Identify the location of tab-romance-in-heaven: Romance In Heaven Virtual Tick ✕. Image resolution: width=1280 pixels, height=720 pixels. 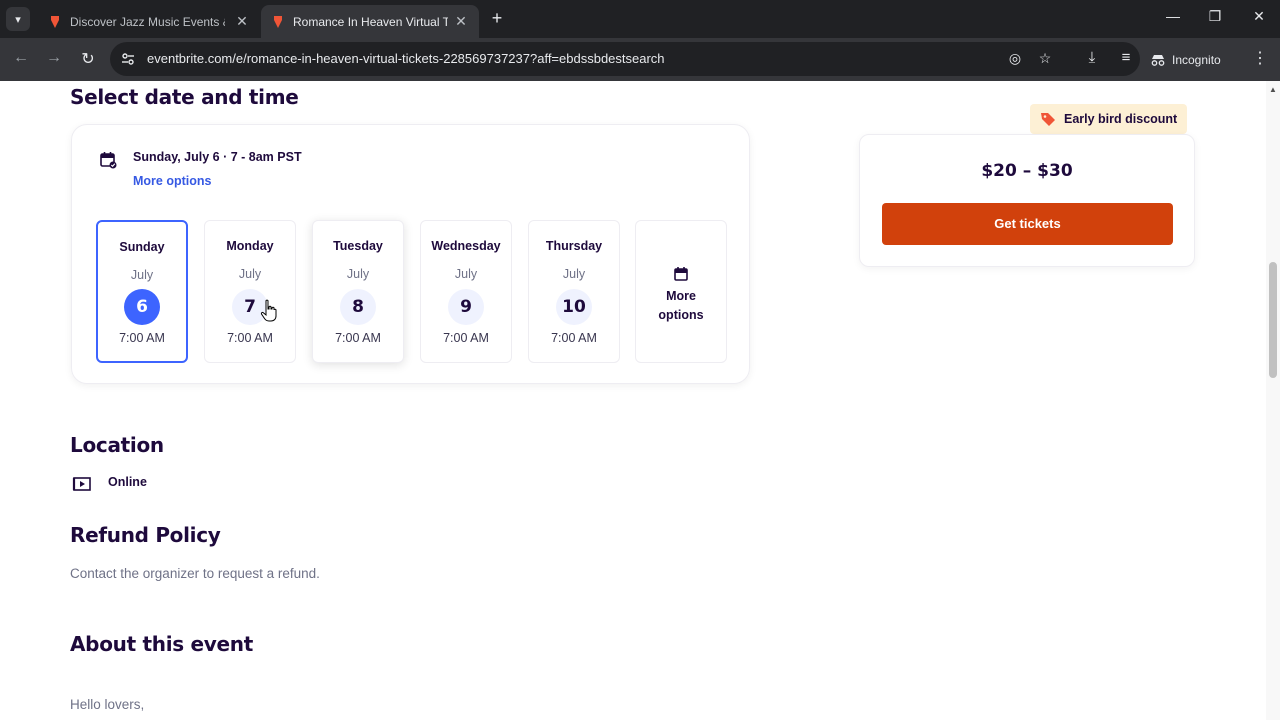
(370, 21).